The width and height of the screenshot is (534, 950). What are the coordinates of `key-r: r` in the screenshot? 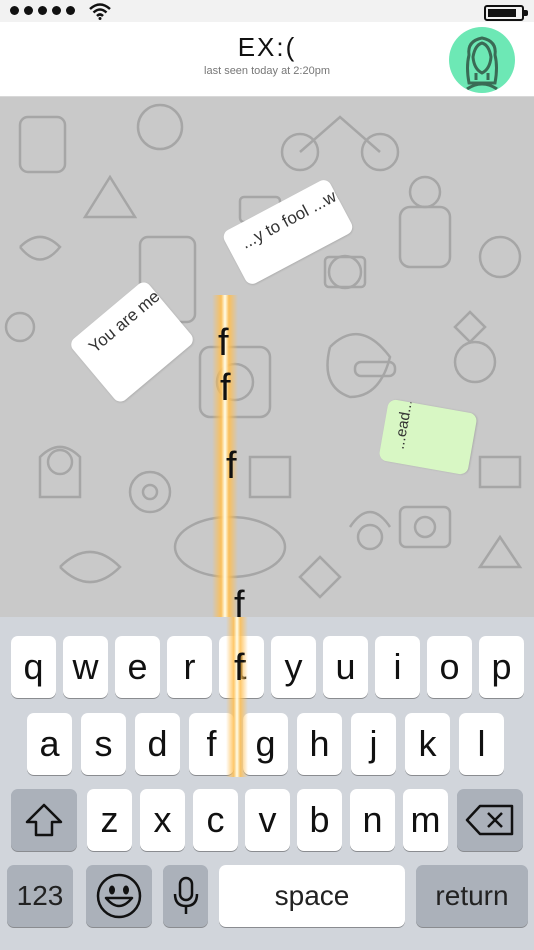 It's located at (189, 667).